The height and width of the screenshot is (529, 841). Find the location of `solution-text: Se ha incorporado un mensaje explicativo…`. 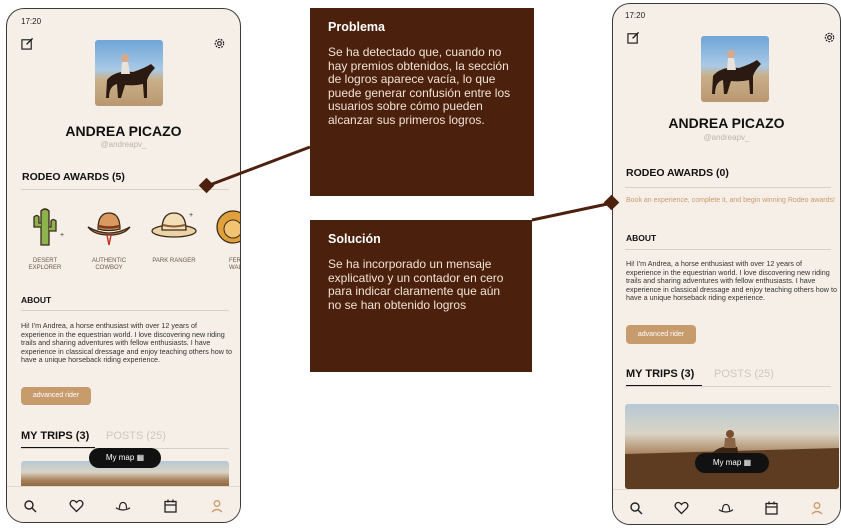

solution-text: Se ha incorporado un mensaje explicativo… is located at coordinates (416, 284).